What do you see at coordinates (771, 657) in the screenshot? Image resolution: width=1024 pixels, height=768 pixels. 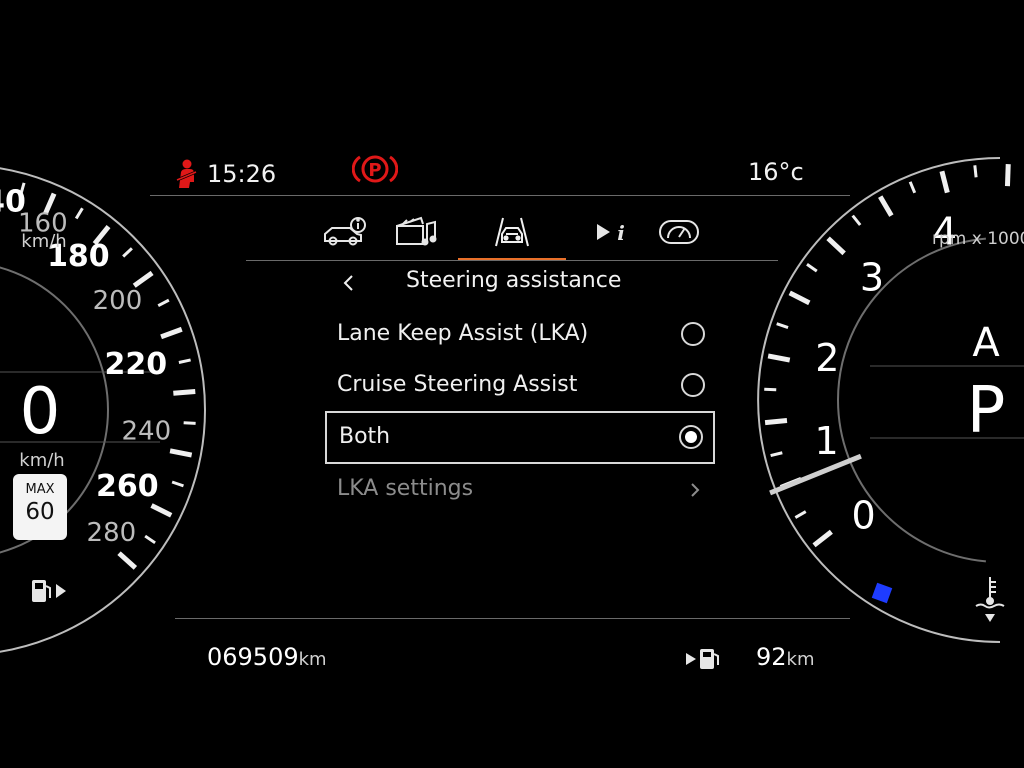 I see `range-value: 92` at bounding box center [771, 657].